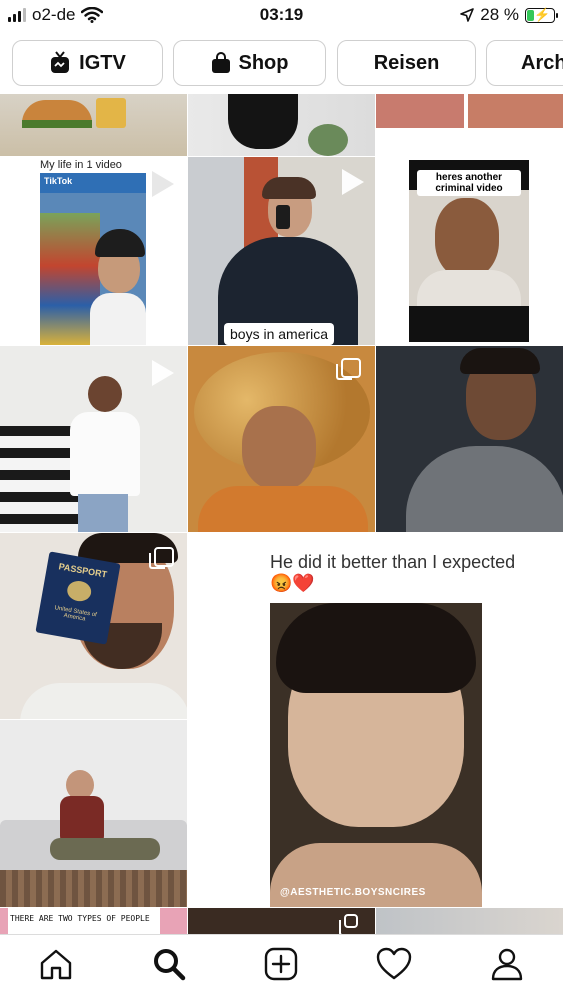 This screenshot has height=1000, width=563. What do you see at coordinates (60, 62) in the screenshot?
I see `igtv-icon` at bounding box center [60, 62].